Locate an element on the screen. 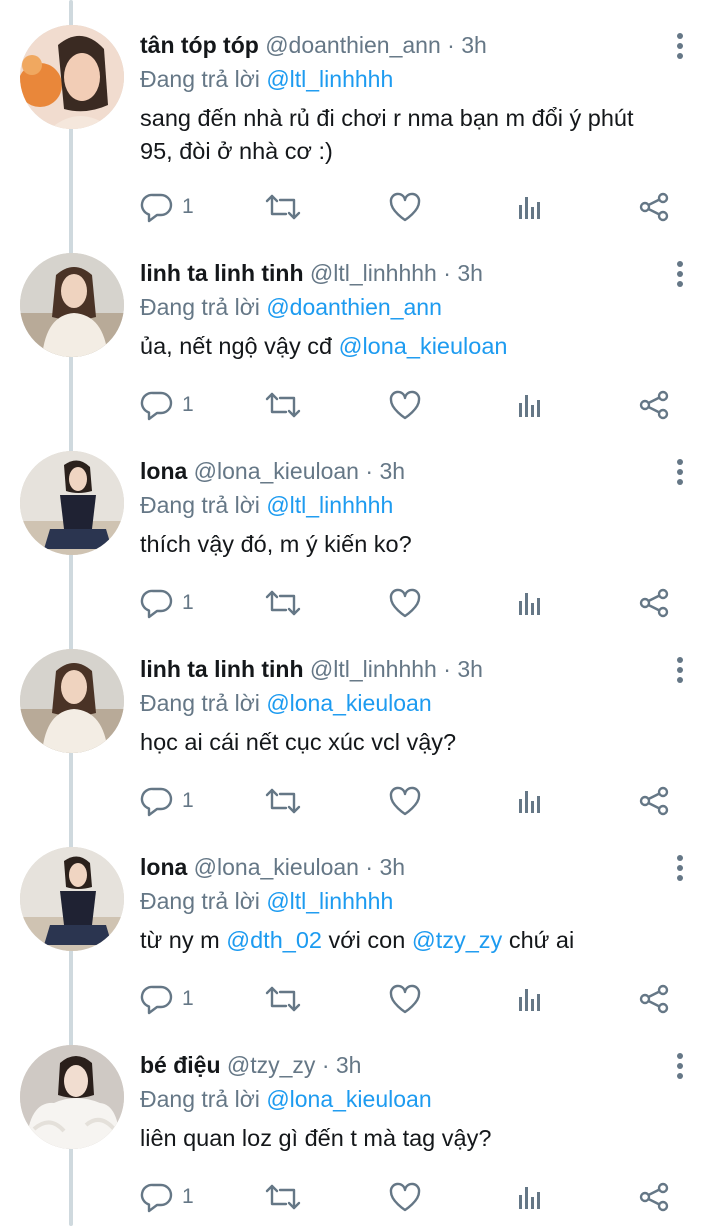 This screenshot has height=1226, width=719. mention-link: @tzy_zy is located at coordinates (457, 940).